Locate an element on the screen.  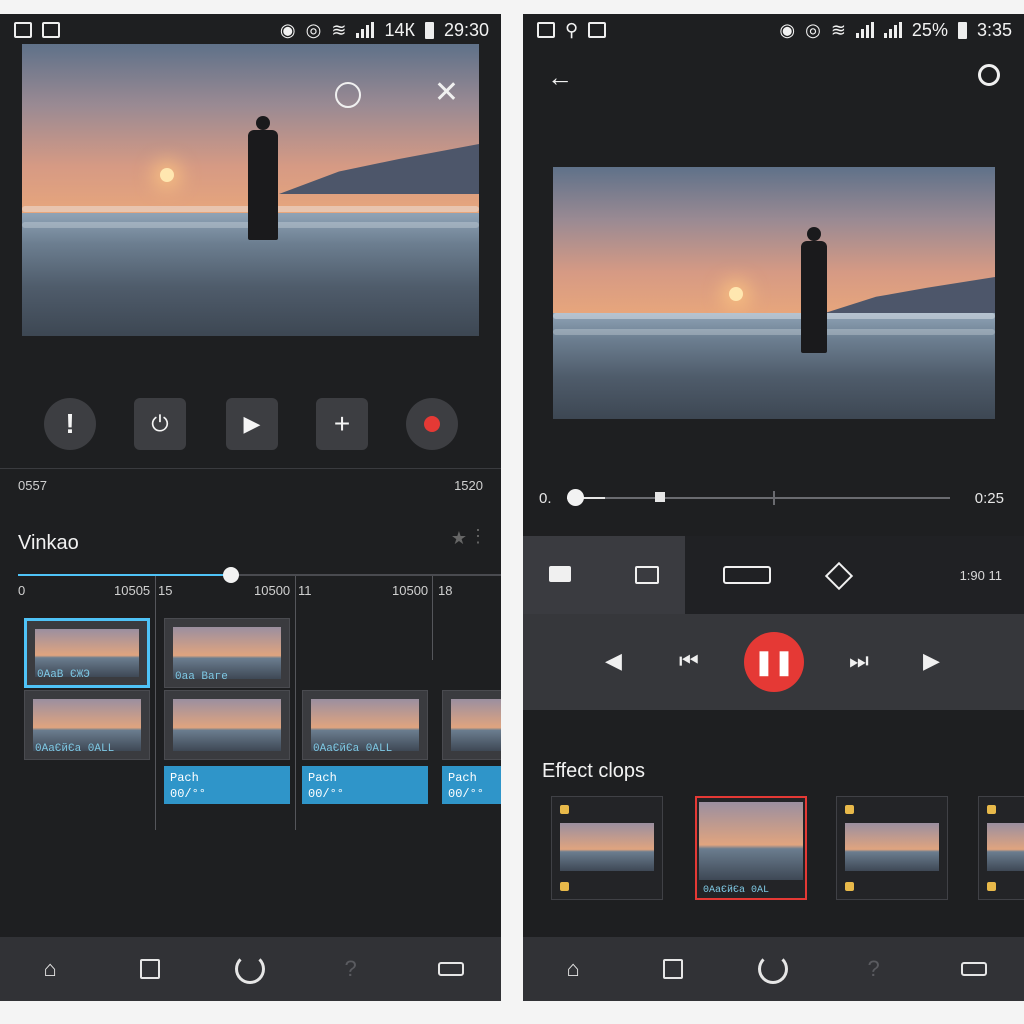
playback-scrubber is located at coordinates (576, 497).